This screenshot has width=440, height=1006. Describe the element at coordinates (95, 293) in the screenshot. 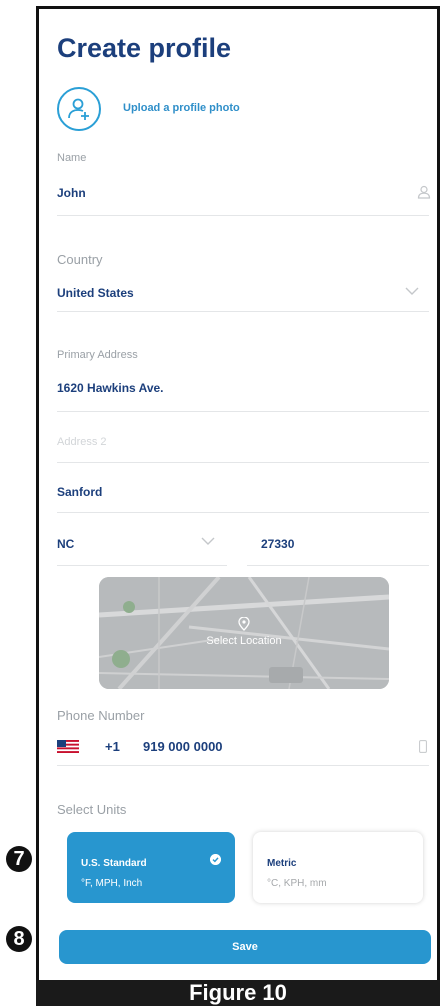

I see `country-select: United States` at that location.